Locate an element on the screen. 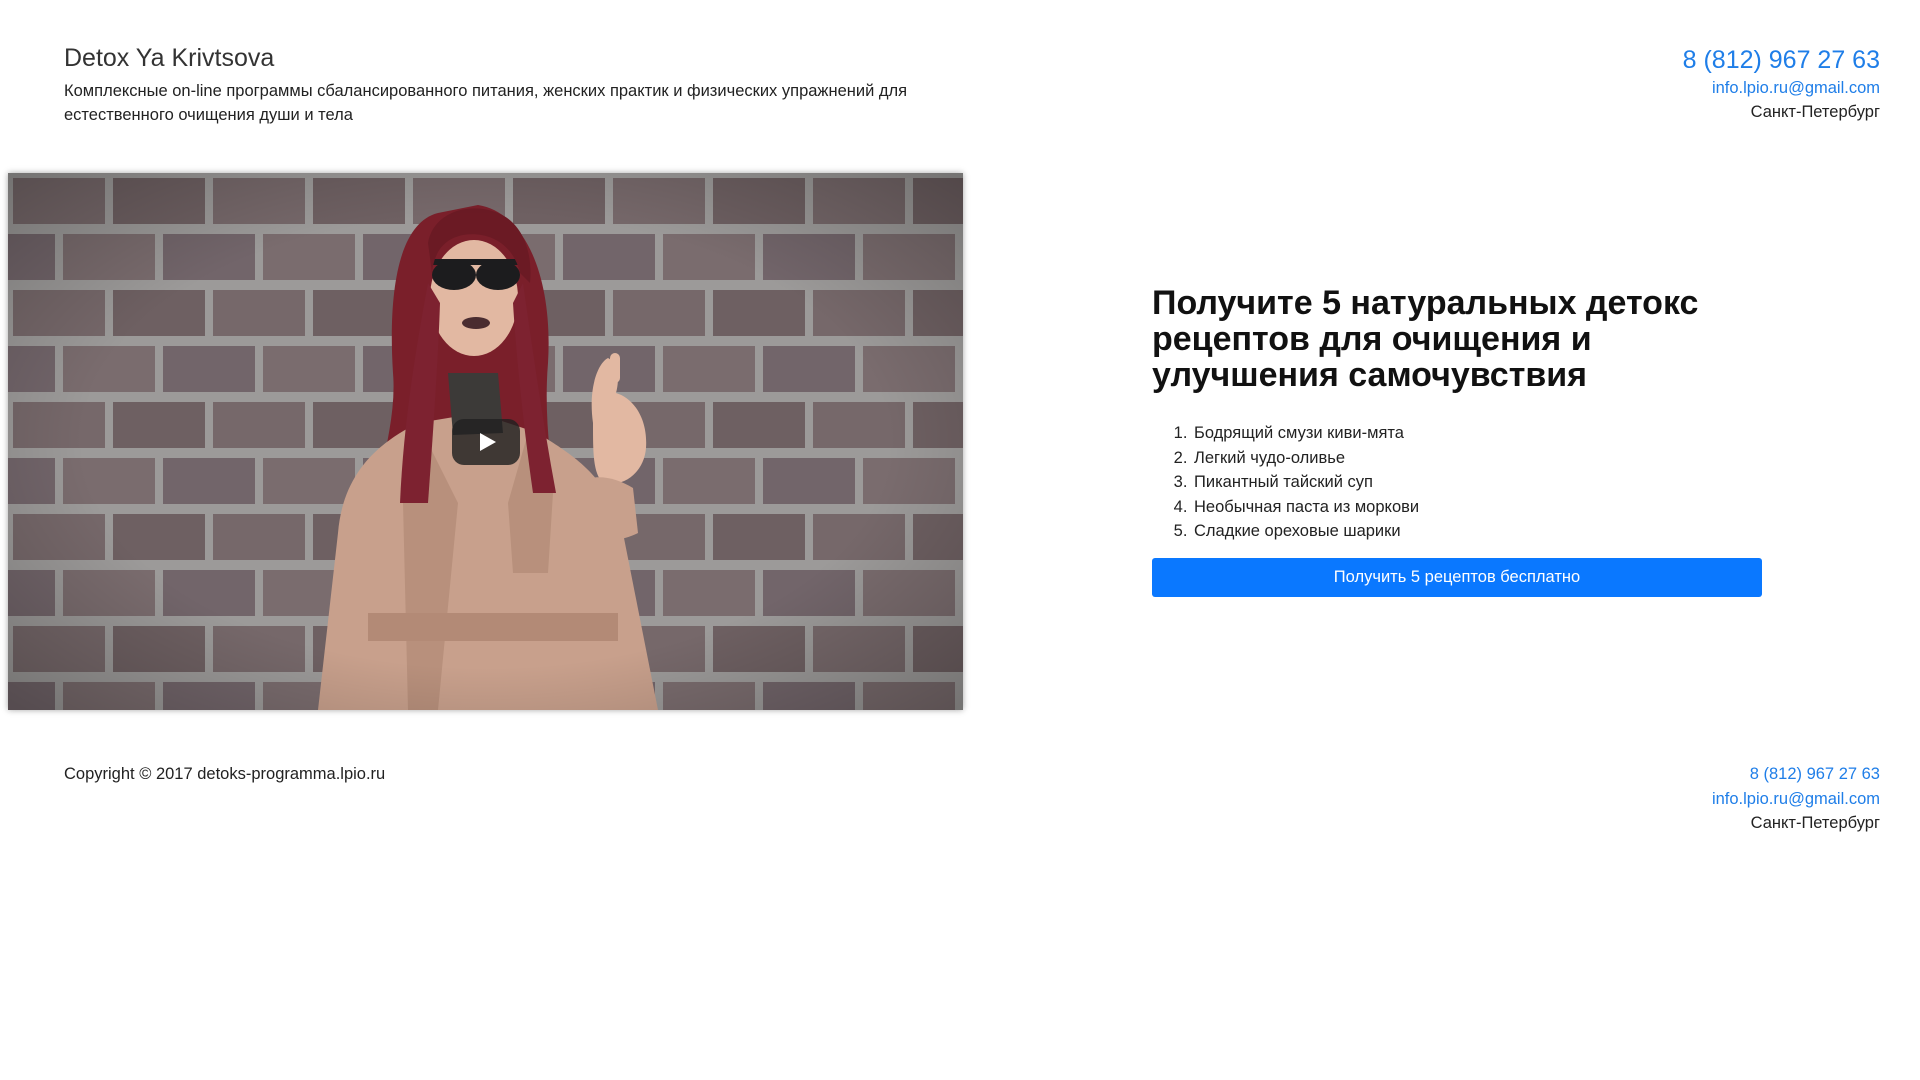 This screenshot has height=1080, width=1920. header-phone-link: 8 (812) 967 27 63 is located at coordinates (1781, 60).